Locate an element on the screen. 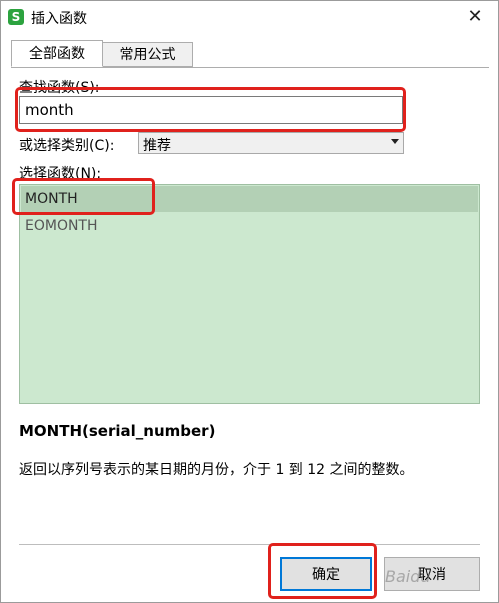 The height and width of the screenshot is (603, 499). cancel-button: 取消 is located at coordinates (432, 574).